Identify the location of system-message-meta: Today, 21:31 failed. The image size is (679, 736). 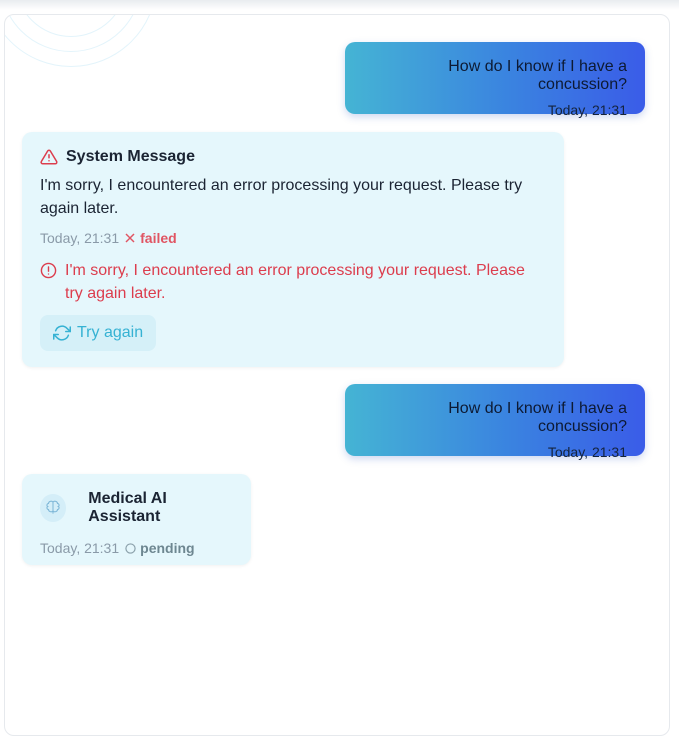
(293, 238).